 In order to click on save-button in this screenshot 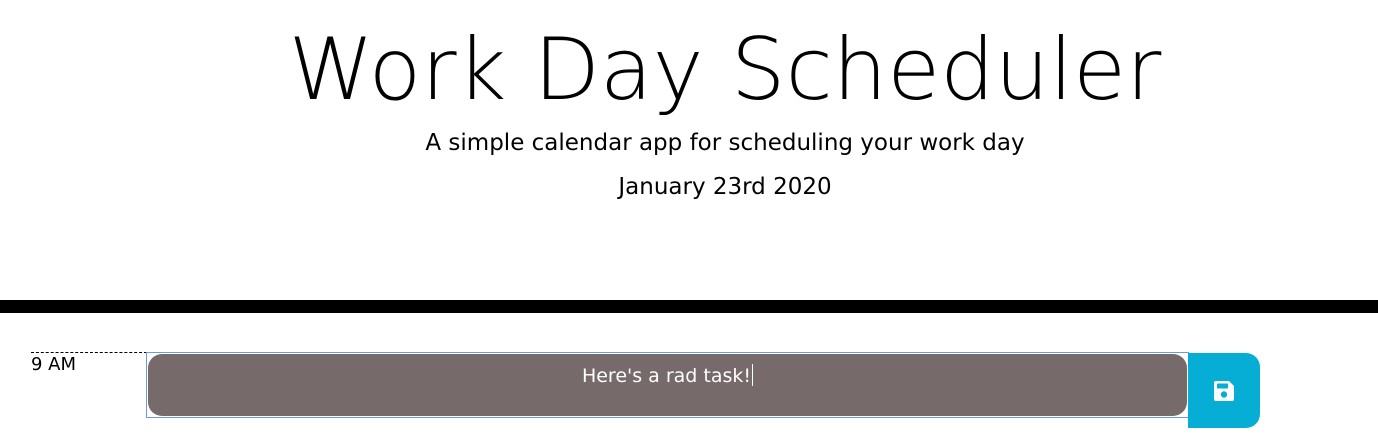, I will do `click(1224, 390)`.